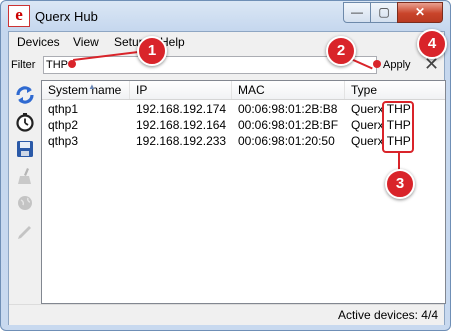 The image size is (451, 331). I want to click on cell-ip: 192.168.192.174, so click(181, 109).